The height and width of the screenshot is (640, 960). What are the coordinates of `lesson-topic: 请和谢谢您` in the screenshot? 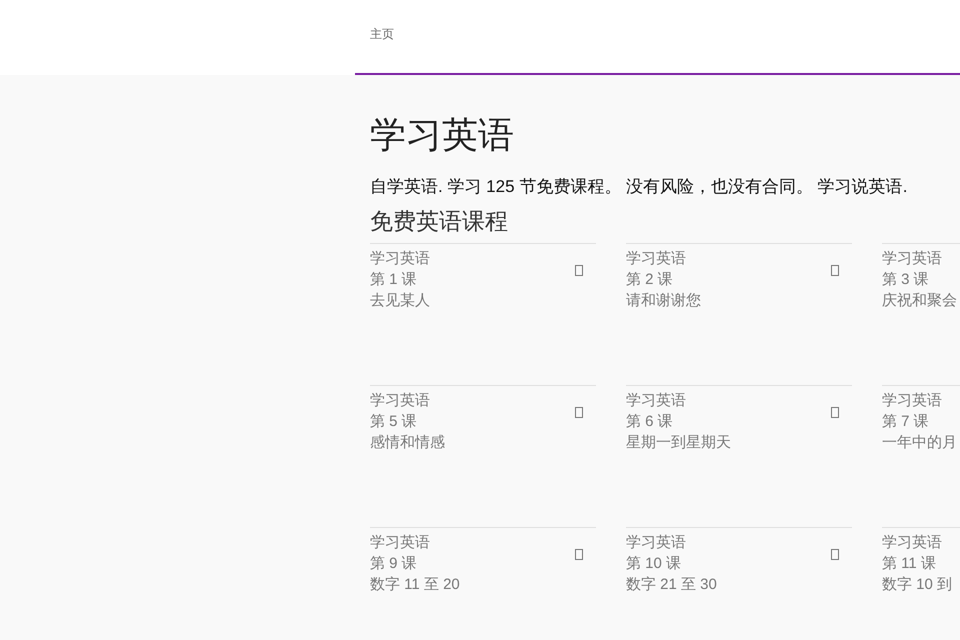 It's located at (663, 301).